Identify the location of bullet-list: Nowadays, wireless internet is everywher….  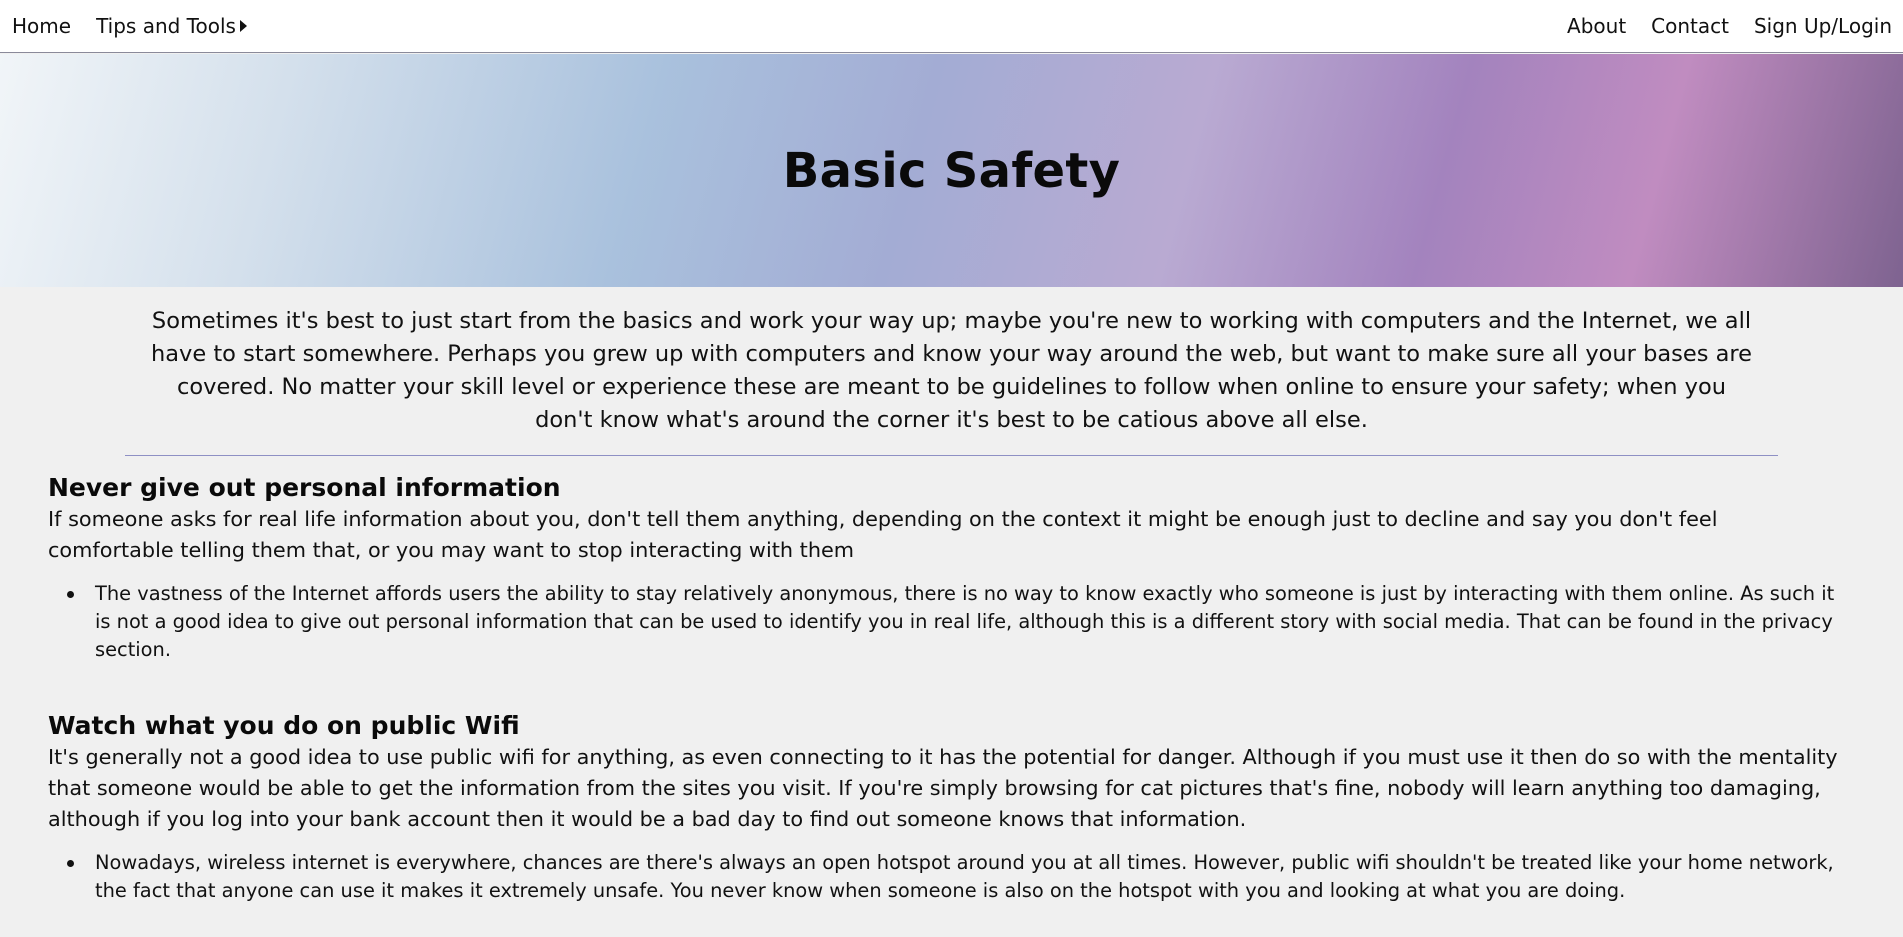
(948, 877).